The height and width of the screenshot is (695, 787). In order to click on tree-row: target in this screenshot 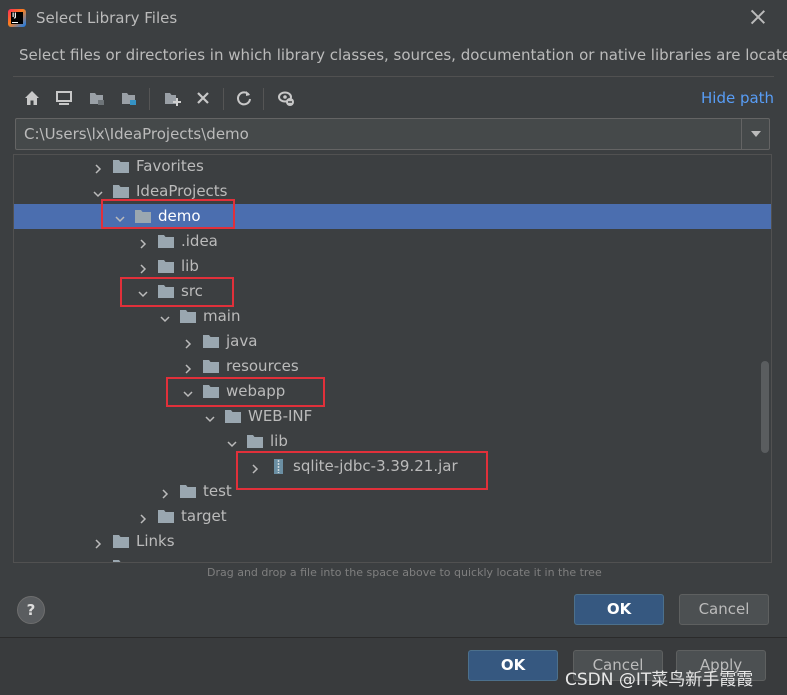, I will do `click(392, 516)`.